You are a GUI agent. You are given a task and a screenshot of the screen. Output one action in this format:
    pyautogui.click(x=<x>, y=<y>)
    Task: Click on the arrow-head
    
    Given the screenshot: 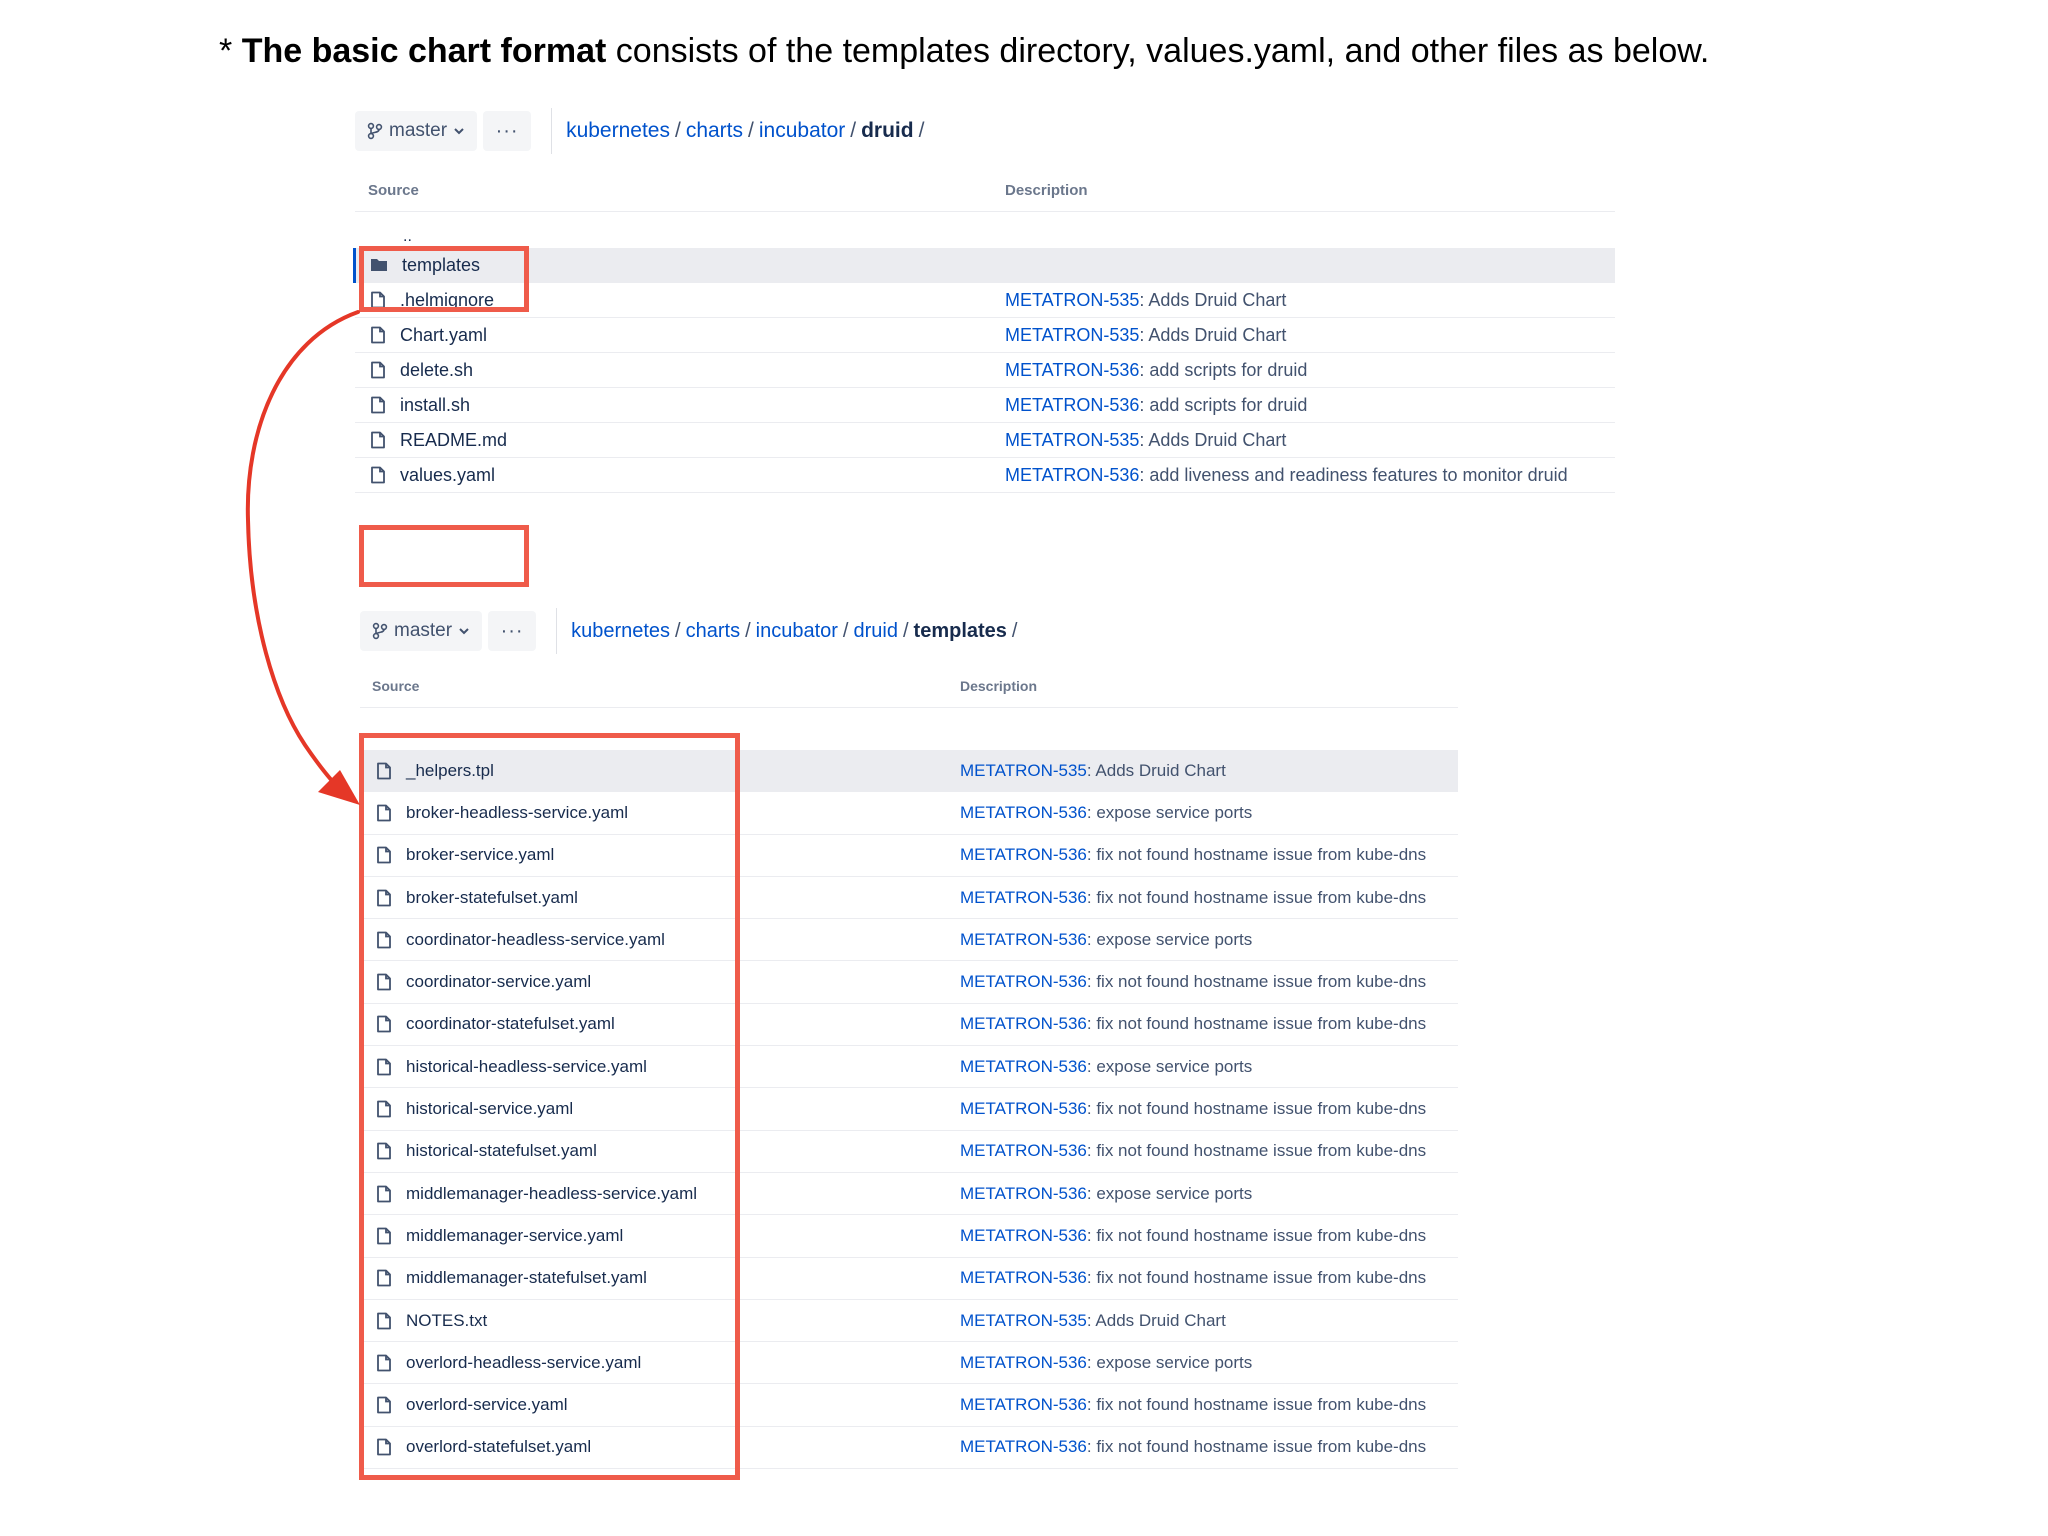 What is the action you would take?
    pyautogui.click(x=339, y=787)
    